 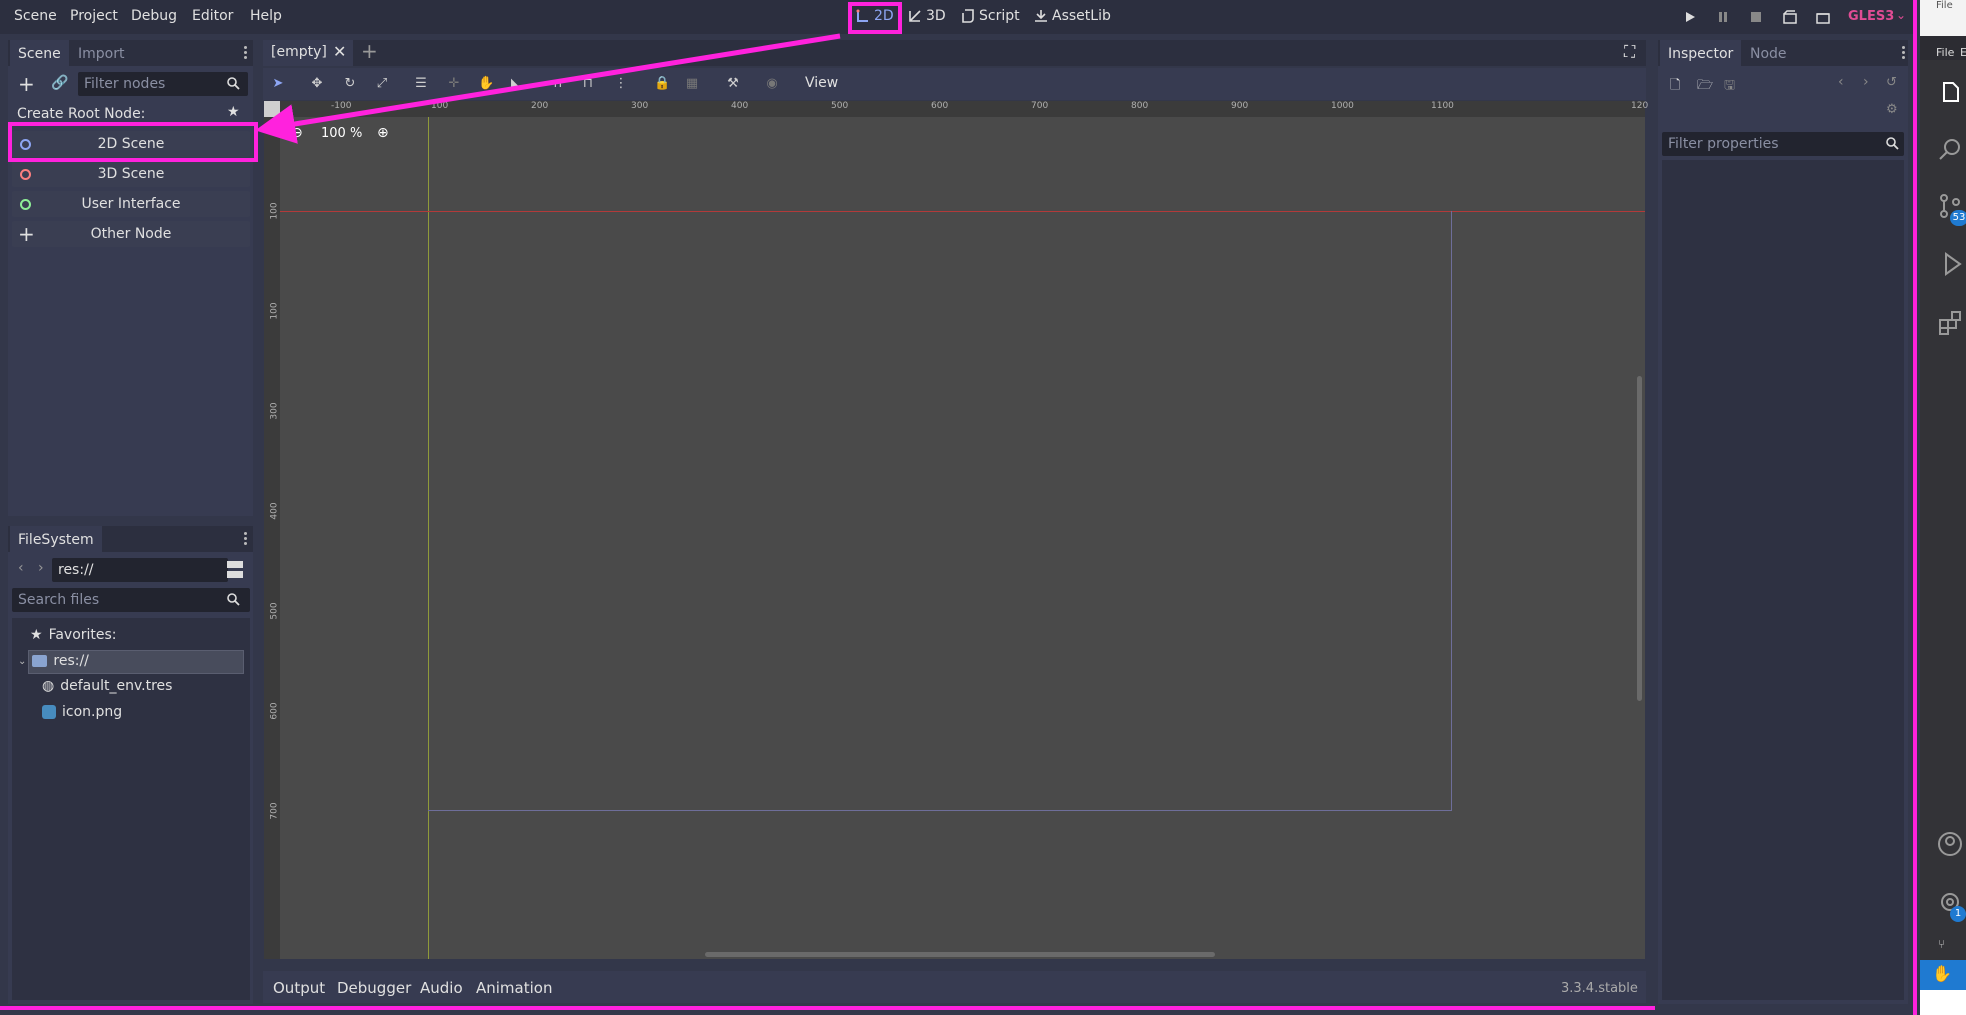 What do you see at coordinates (960, 954) in the screenshot?
I see `horizontal-scrollbar` at bounding box center [960, 954].